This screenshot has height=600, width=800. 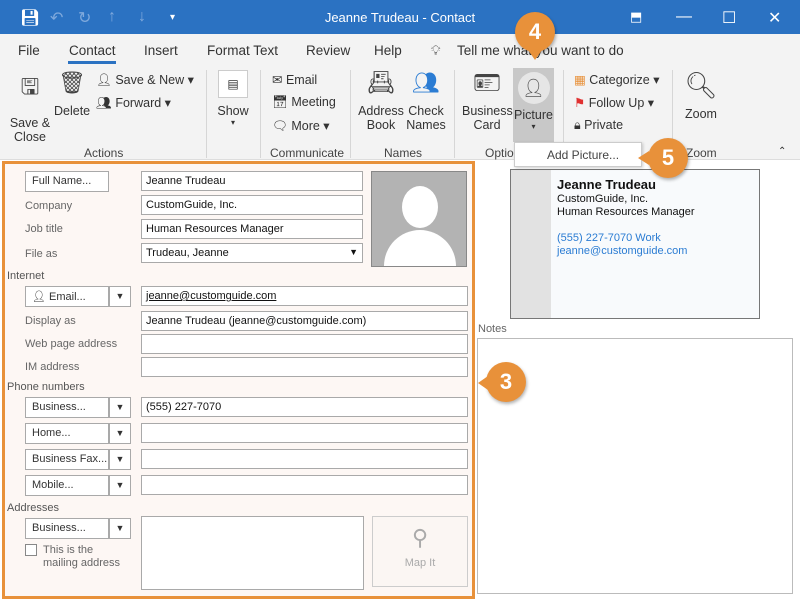 I want to click on full-name-field: Jeanne Trudeau, so click(x=252, y=181).